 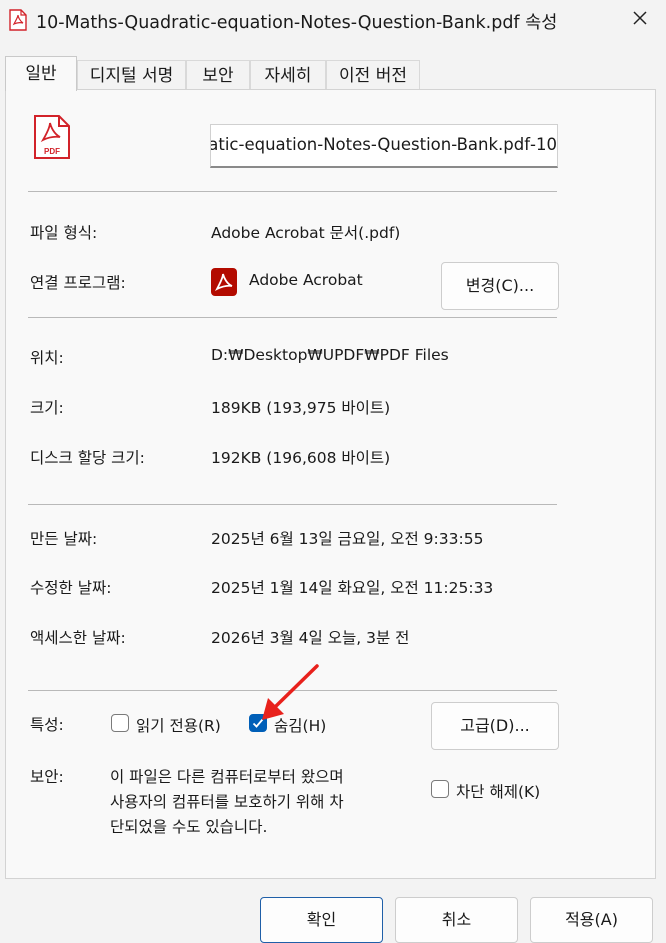 What do you see at coordinates (289, 693) in the screenshot?
I see `red-arrow-icon` at bounding box center [289, 693].